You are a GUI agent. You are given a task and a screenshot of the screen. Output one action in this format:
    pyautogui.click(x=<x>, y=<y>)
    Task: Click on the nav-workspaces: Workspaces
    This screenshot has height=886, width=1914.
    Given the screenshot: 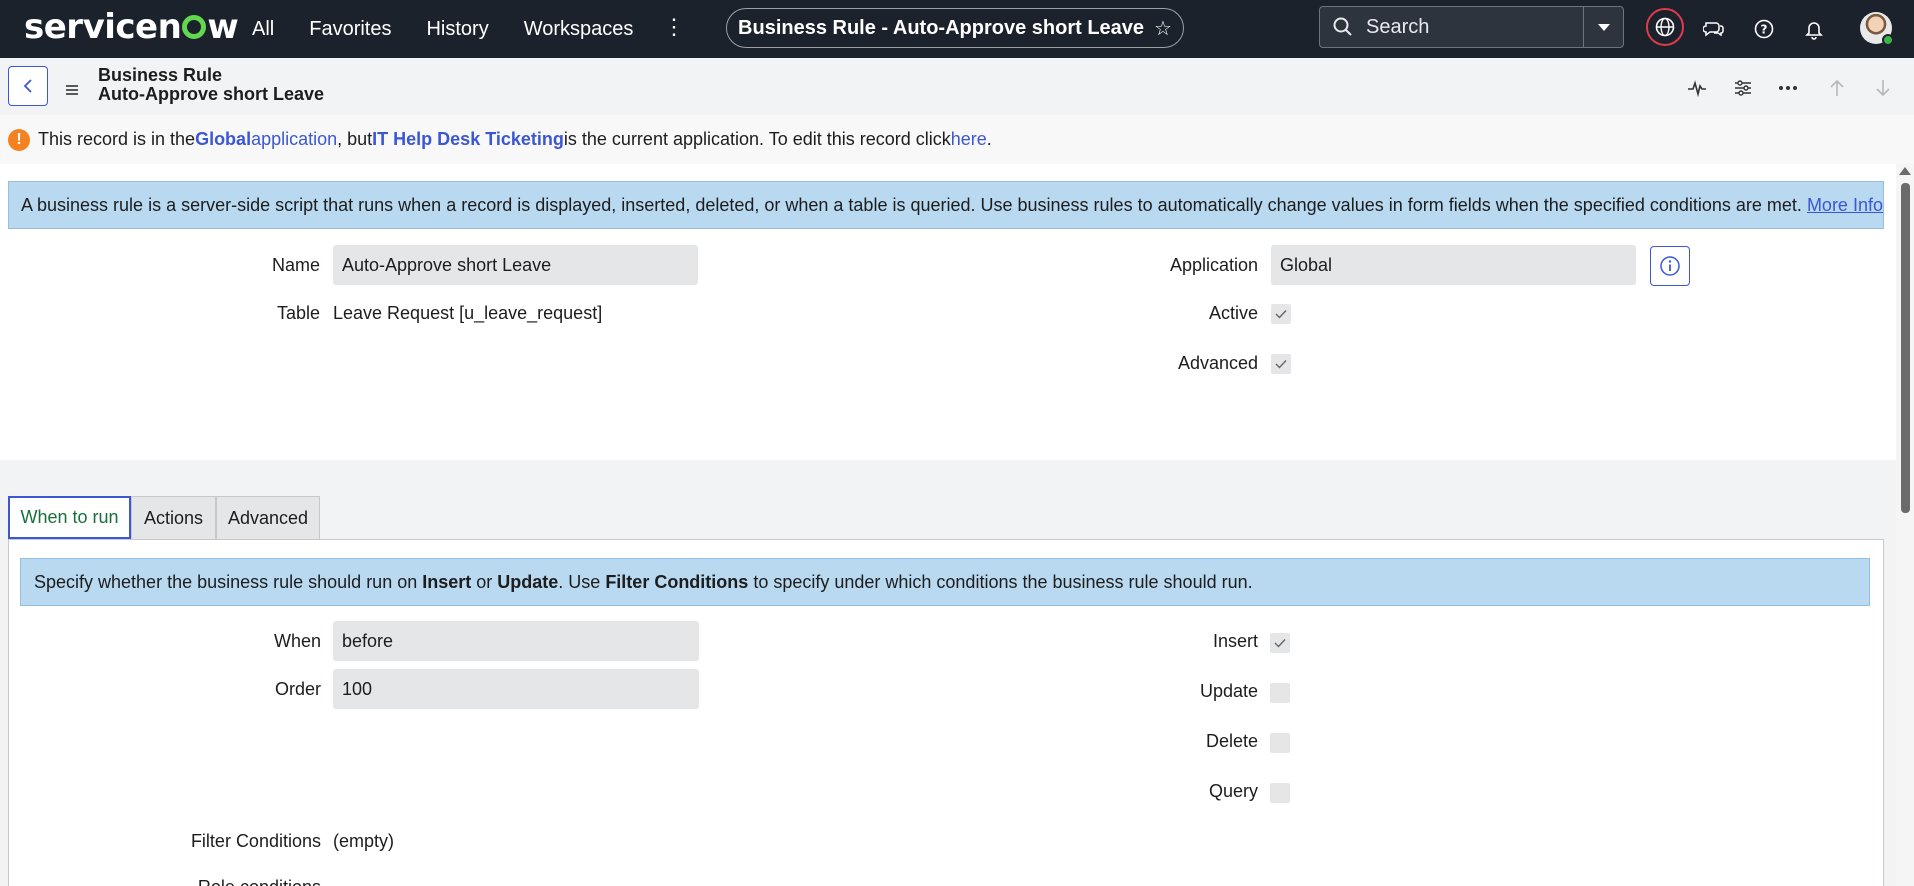 What is the action you would take?
    pyautogui.click(x=579, y=29)
    